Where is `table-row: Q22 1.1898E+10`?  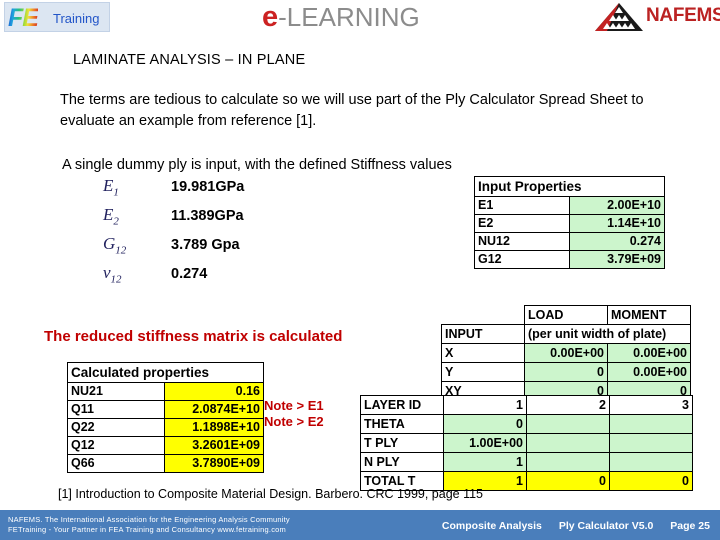 table-row: Q22 1.1898E+10 is located at coordinates (165, 427).